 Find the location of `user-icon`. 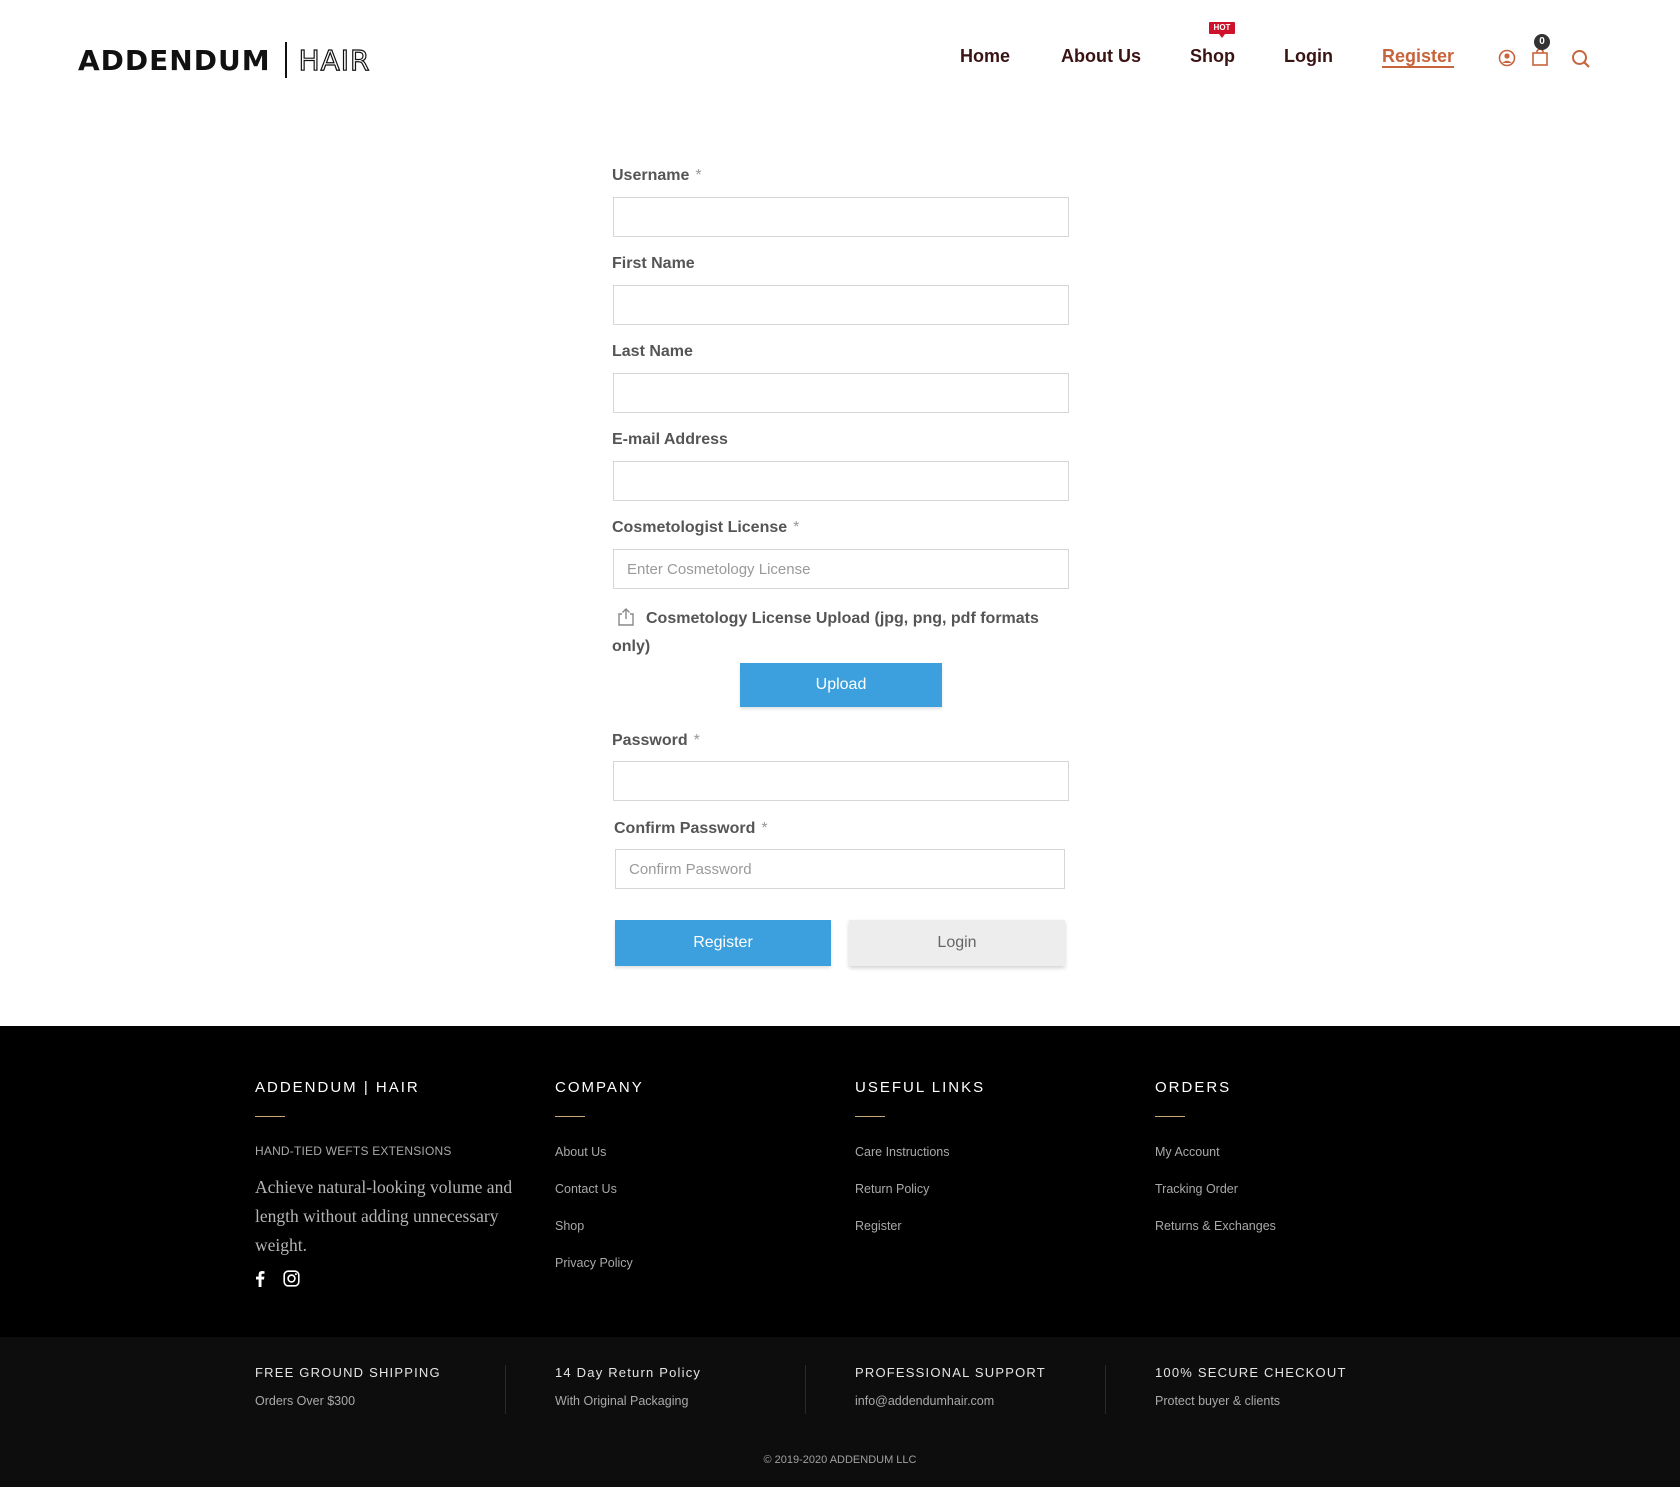

user-icon is located at coordinates (1507, 60).